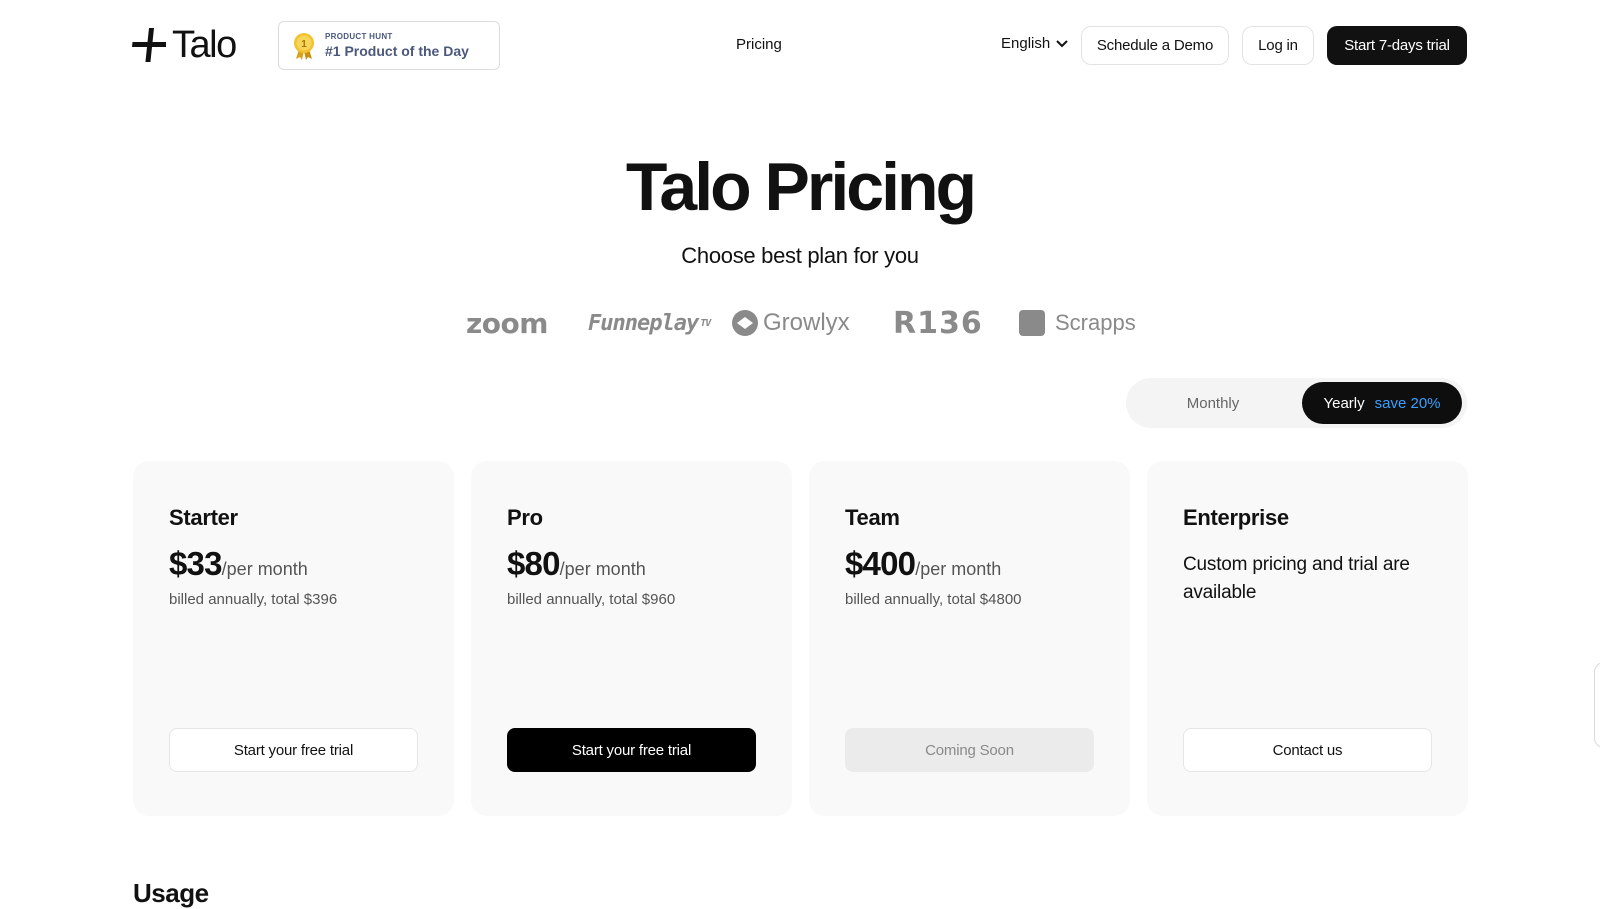 The width and height of the screenshot is (1600, 909). I want to click on plan-name: Starter, so click(203, 517).